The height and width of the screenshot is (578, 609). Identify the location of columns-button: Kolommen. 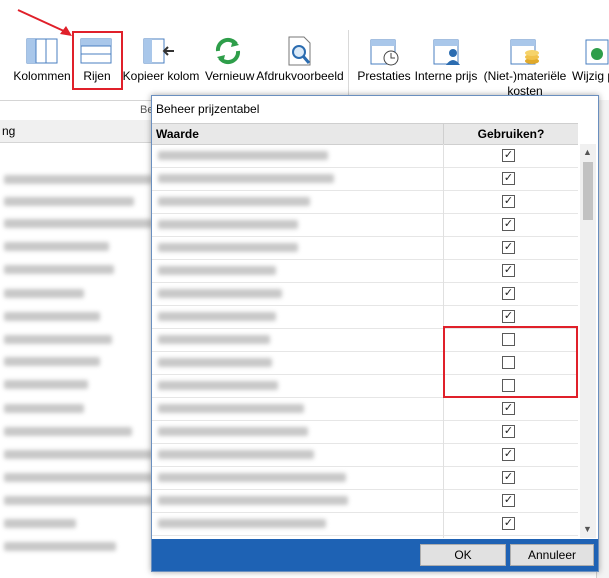
(42, 76).